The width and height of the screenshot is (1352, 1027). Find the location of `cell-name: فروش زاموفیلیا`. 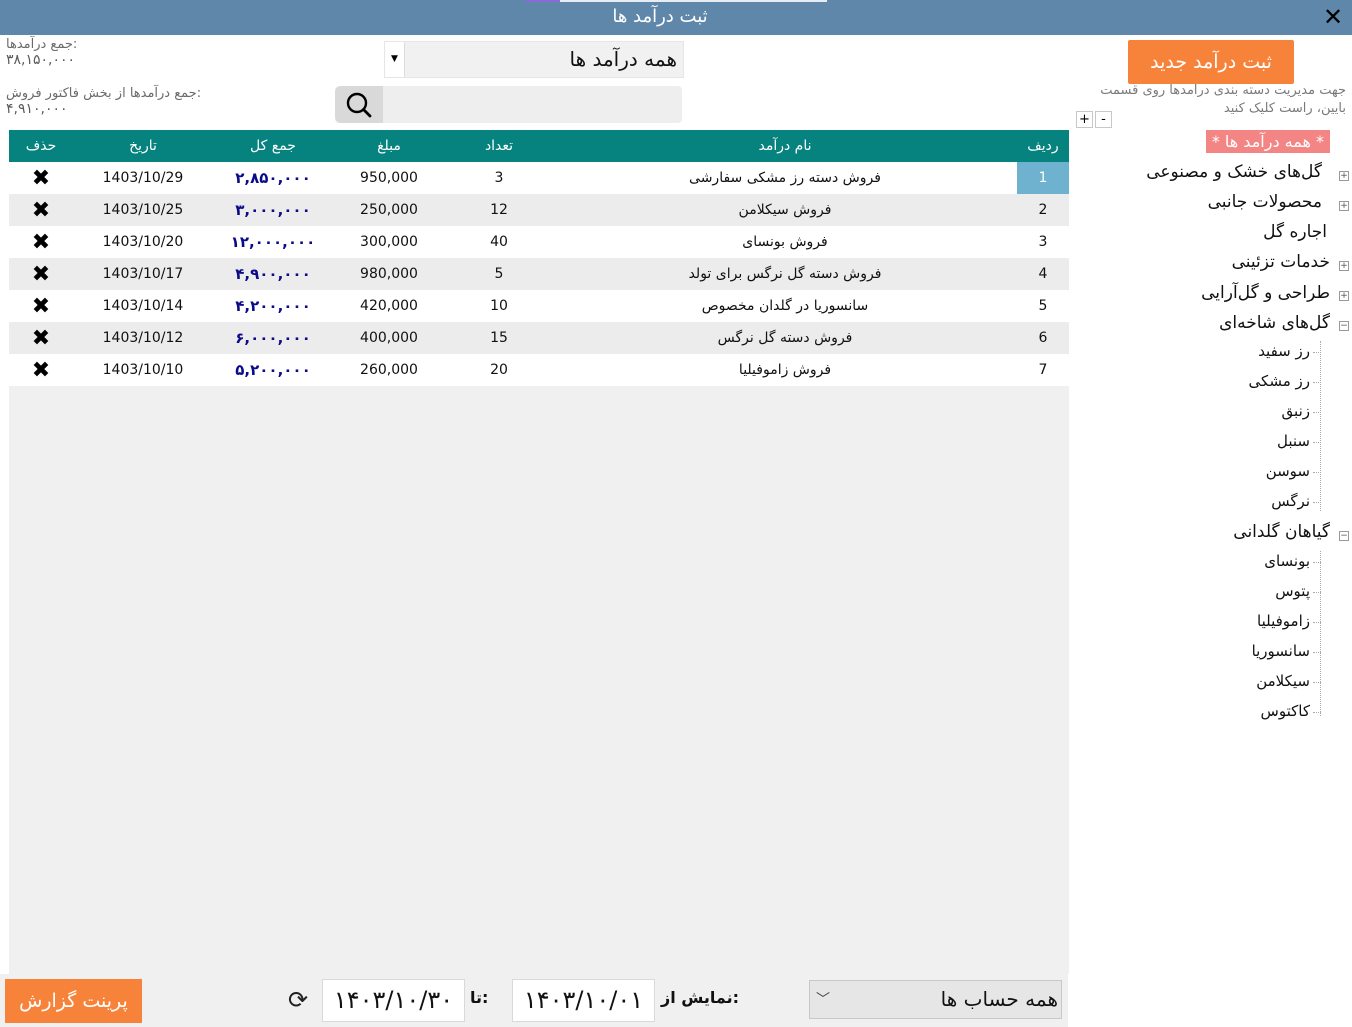

cell-name: فروش زاموفیلیا is located at coordinates (785, 370).